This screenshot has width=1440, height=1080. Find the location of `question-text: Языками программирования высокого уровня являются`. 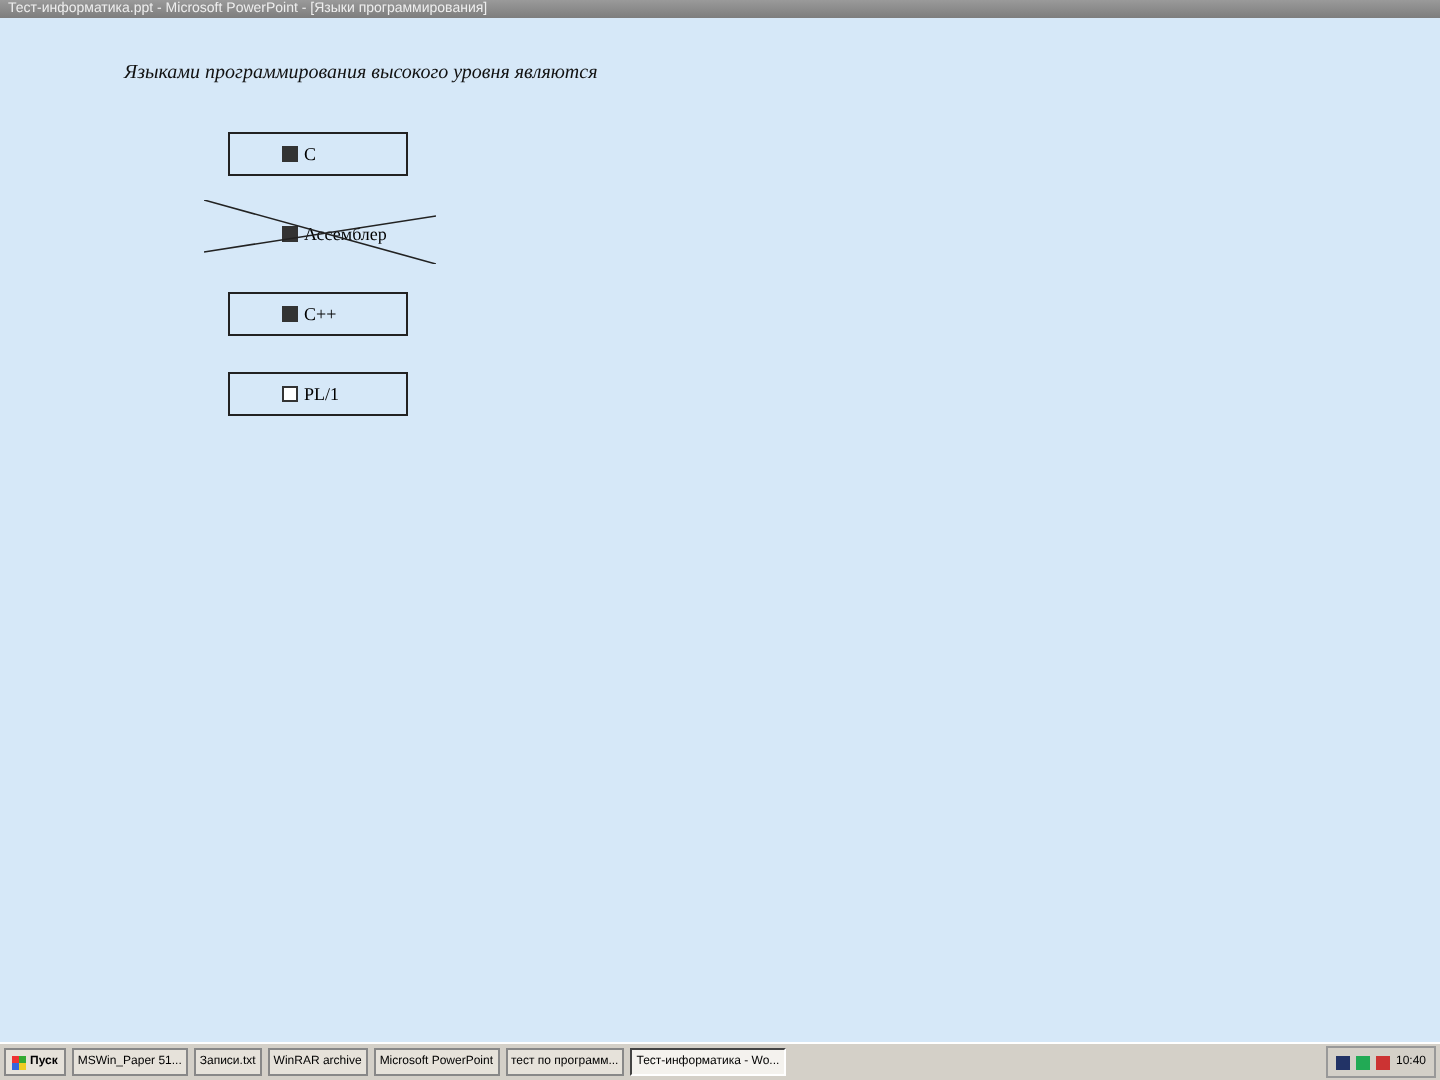

question-text: Языками программирования высокого уровня являются is located at coordinates (362, 73).